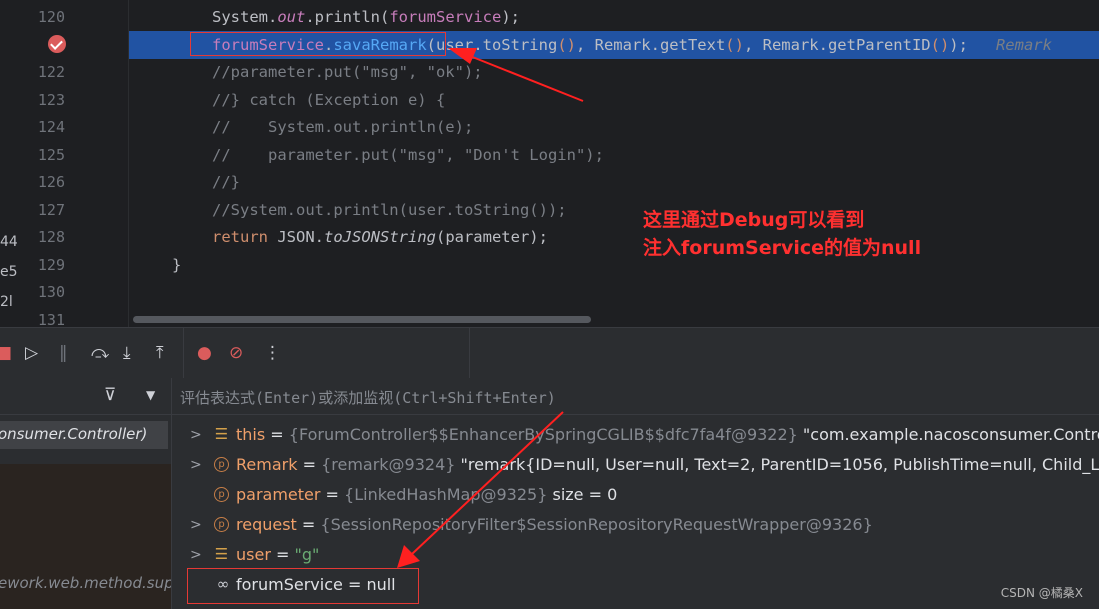 The image size is (1099, 609). What do you see at coordinates (245, 237) in the screenshot?
I see `code-token: return` at bounding box center [245, 237].